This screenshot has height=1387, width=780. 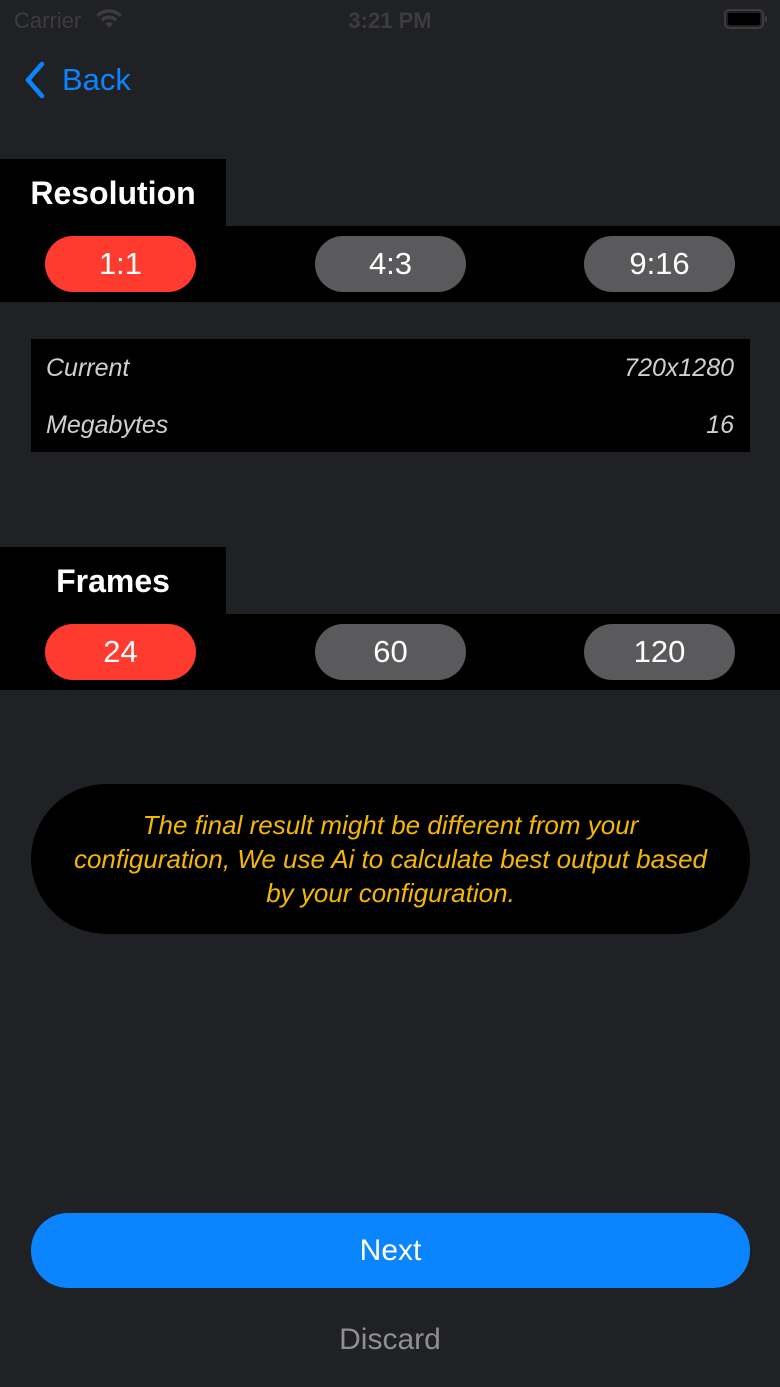 What do you see at coordinates (107, 424) in the screenshot?
I see `info-label: Megabytes` at bounding box center [107, 424].